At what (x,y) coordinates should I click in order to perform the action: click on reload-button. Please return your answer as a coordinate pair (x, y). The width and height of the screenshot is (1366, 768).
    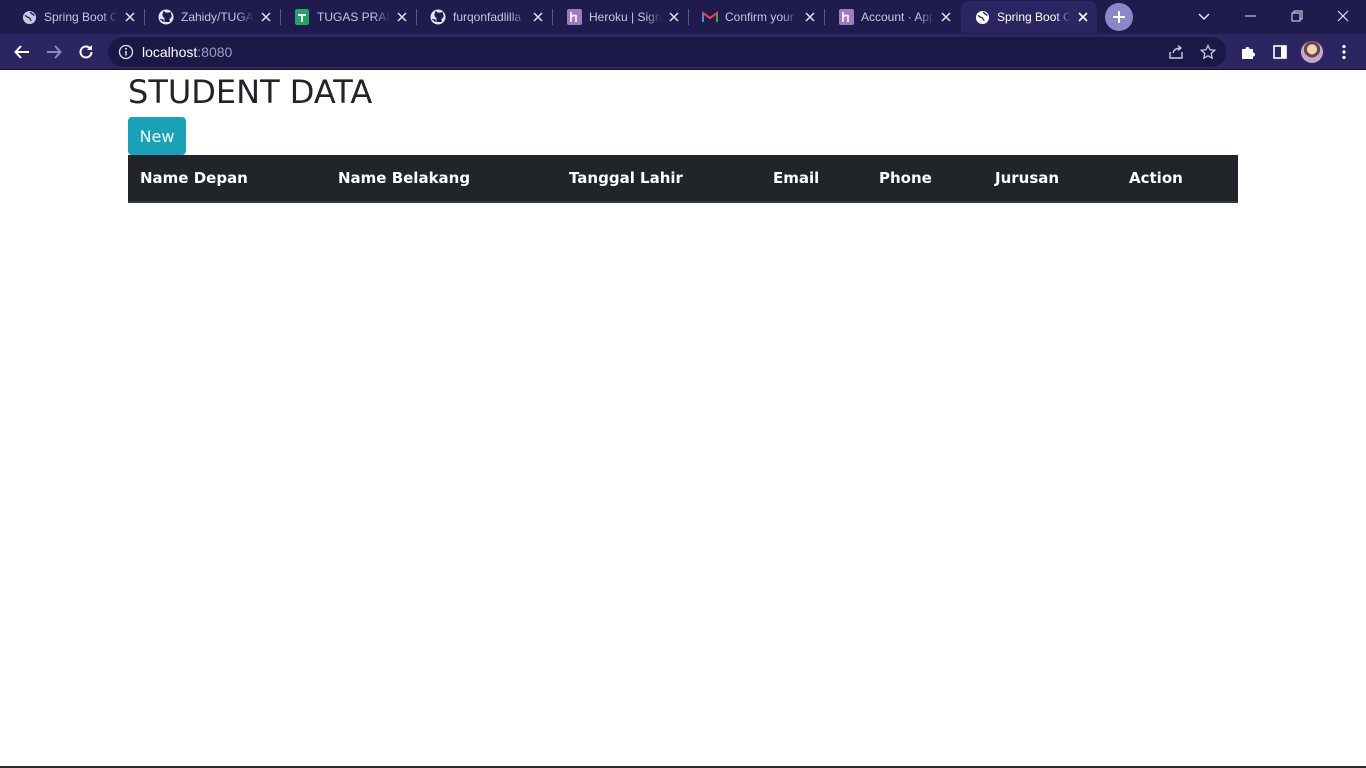
    Looking at the image, I should click on (86, 52).